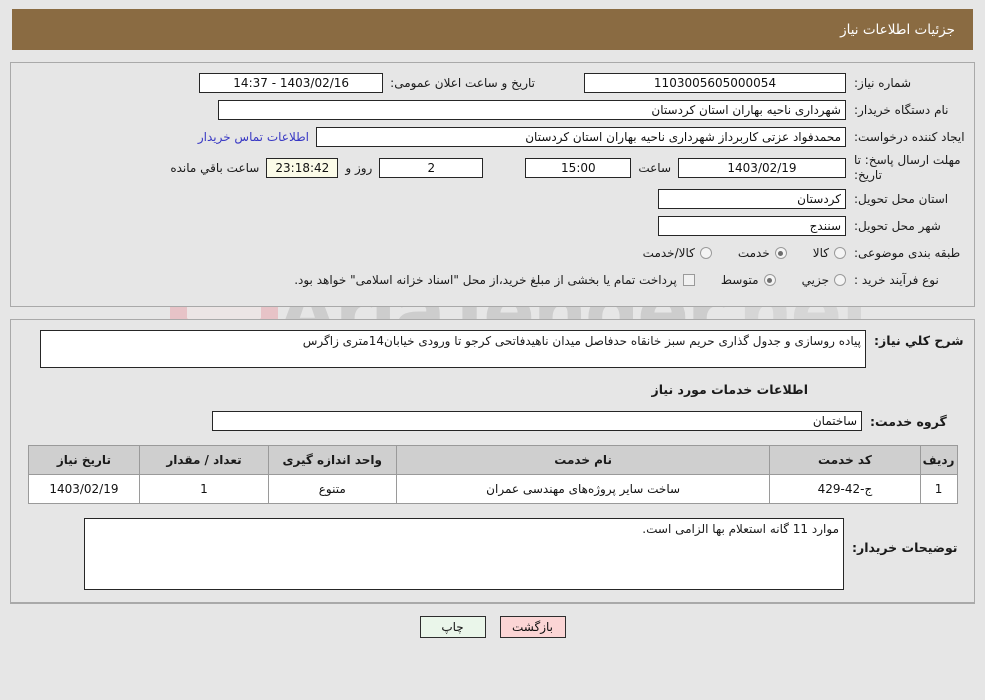 The image size is (985, 700). Describe the element at coordinates (753, 253) in the screenshot. I see `category-option-label: خدمت` at that location.